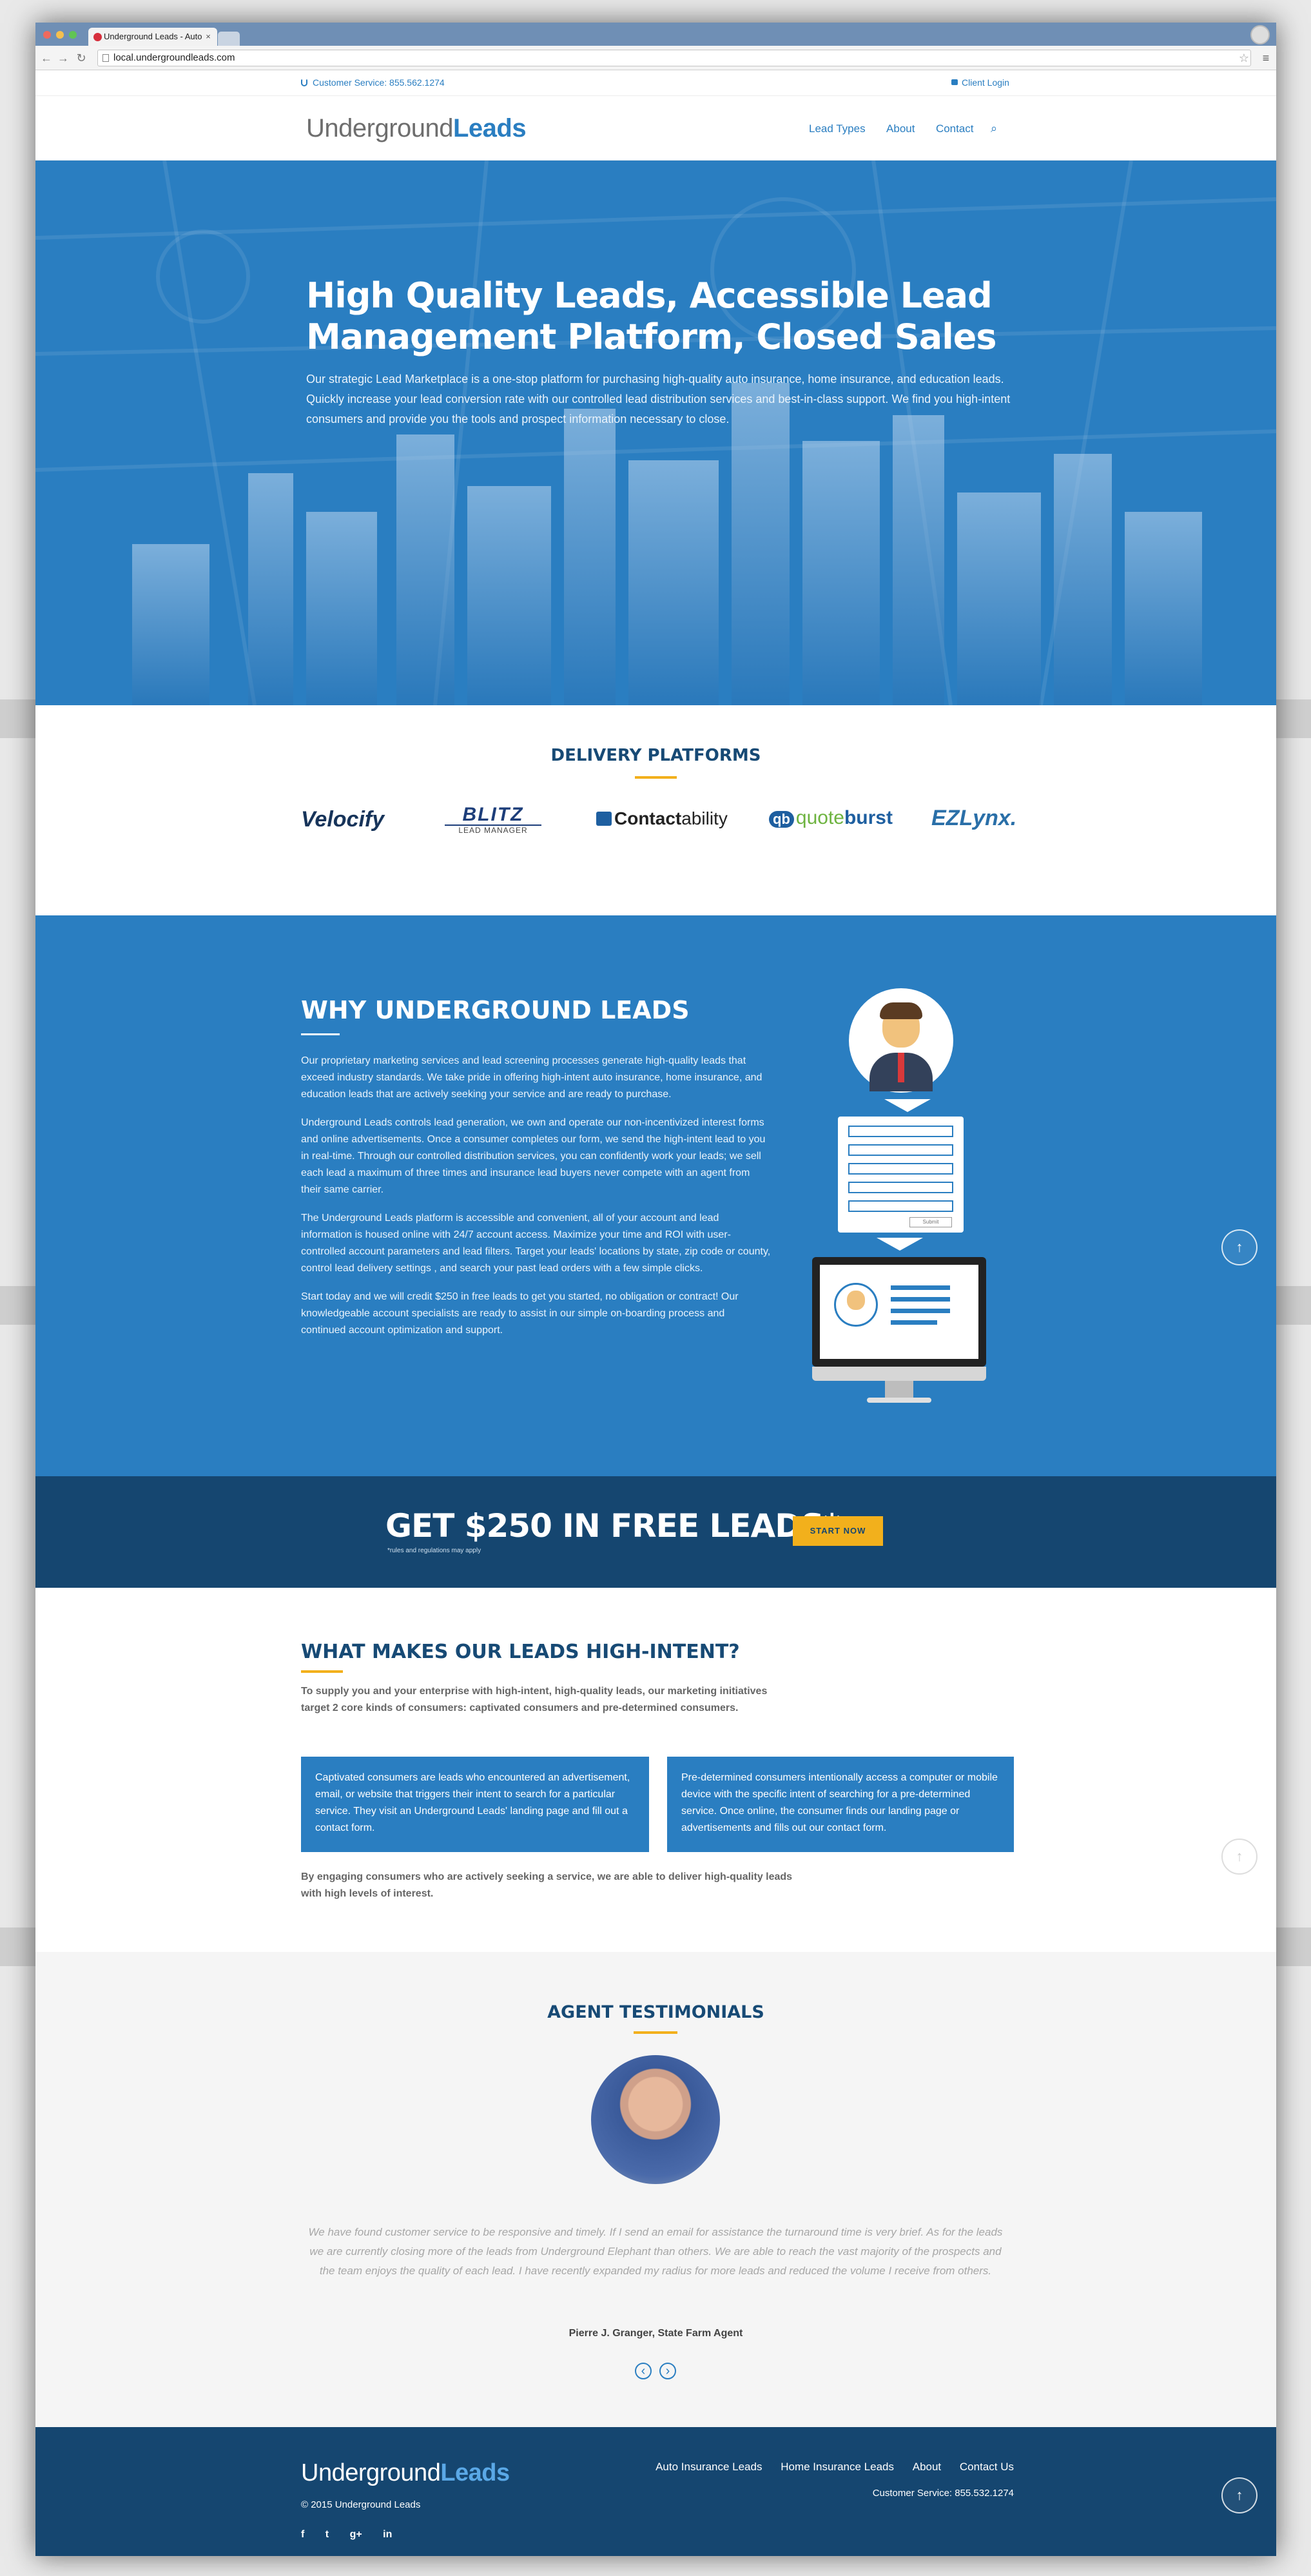  I want to click on linkedin-icon: in, so click(387, 2534).